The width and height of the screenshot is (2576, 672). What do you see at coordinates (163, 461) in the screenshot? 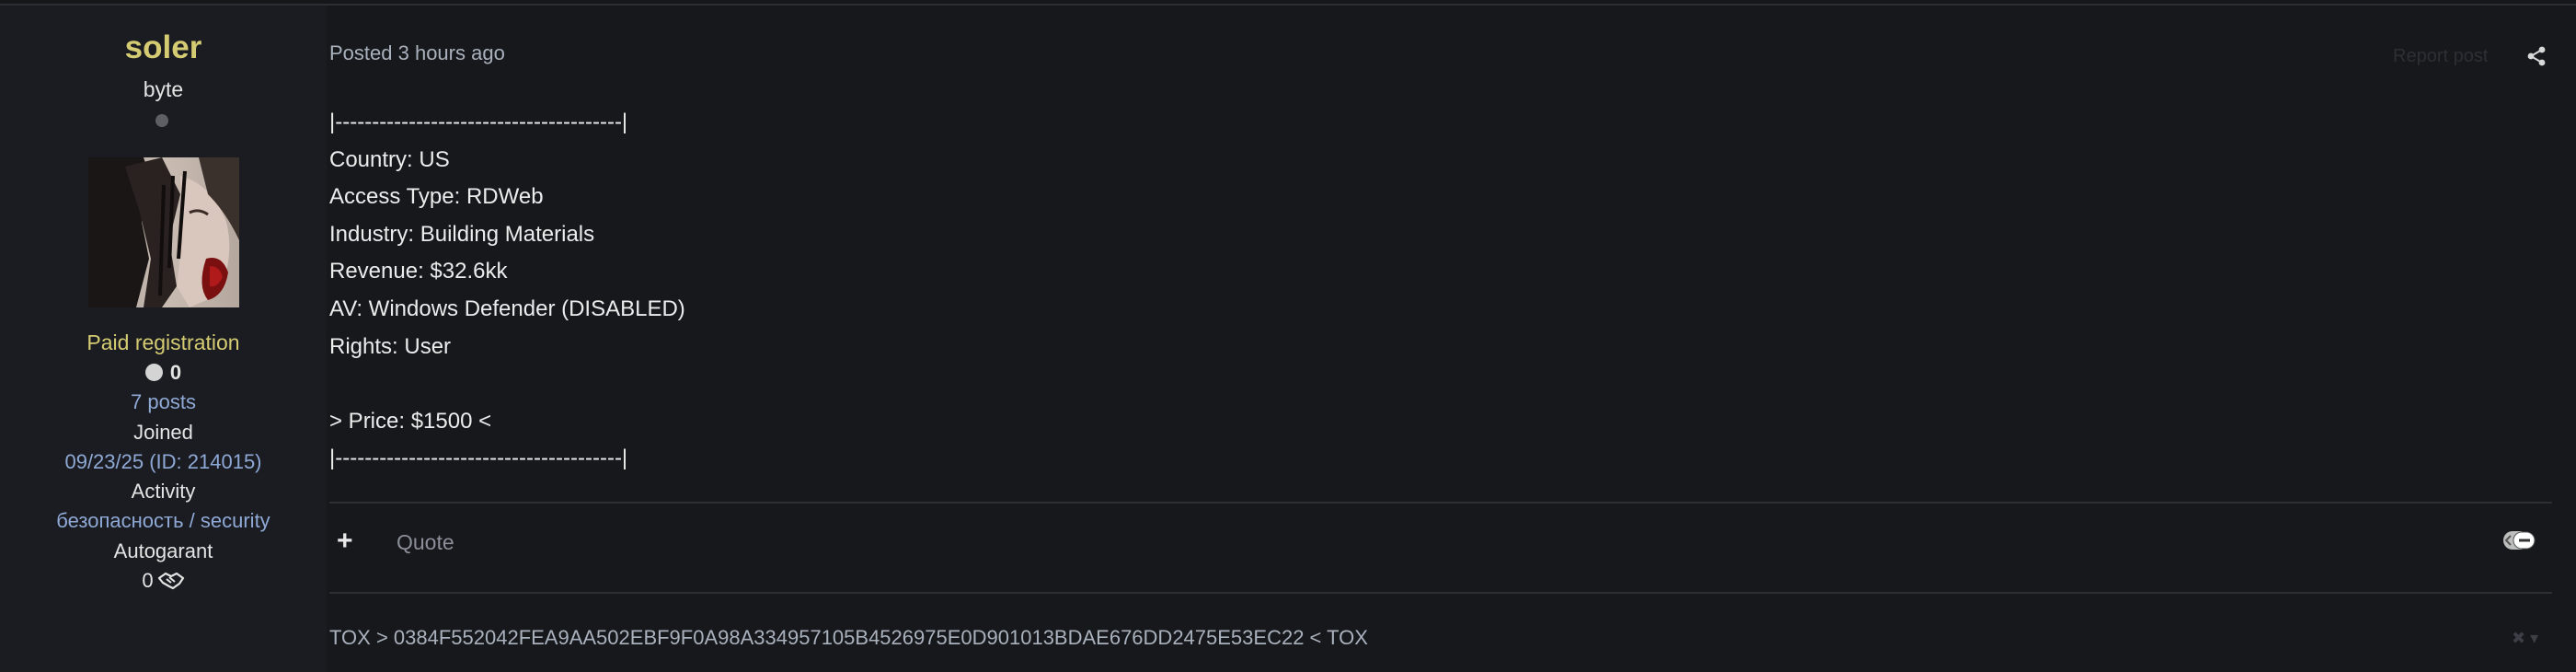
I see `joined-value: 09/23/25 (ID: 214015)` at bounding box center [163, 461].